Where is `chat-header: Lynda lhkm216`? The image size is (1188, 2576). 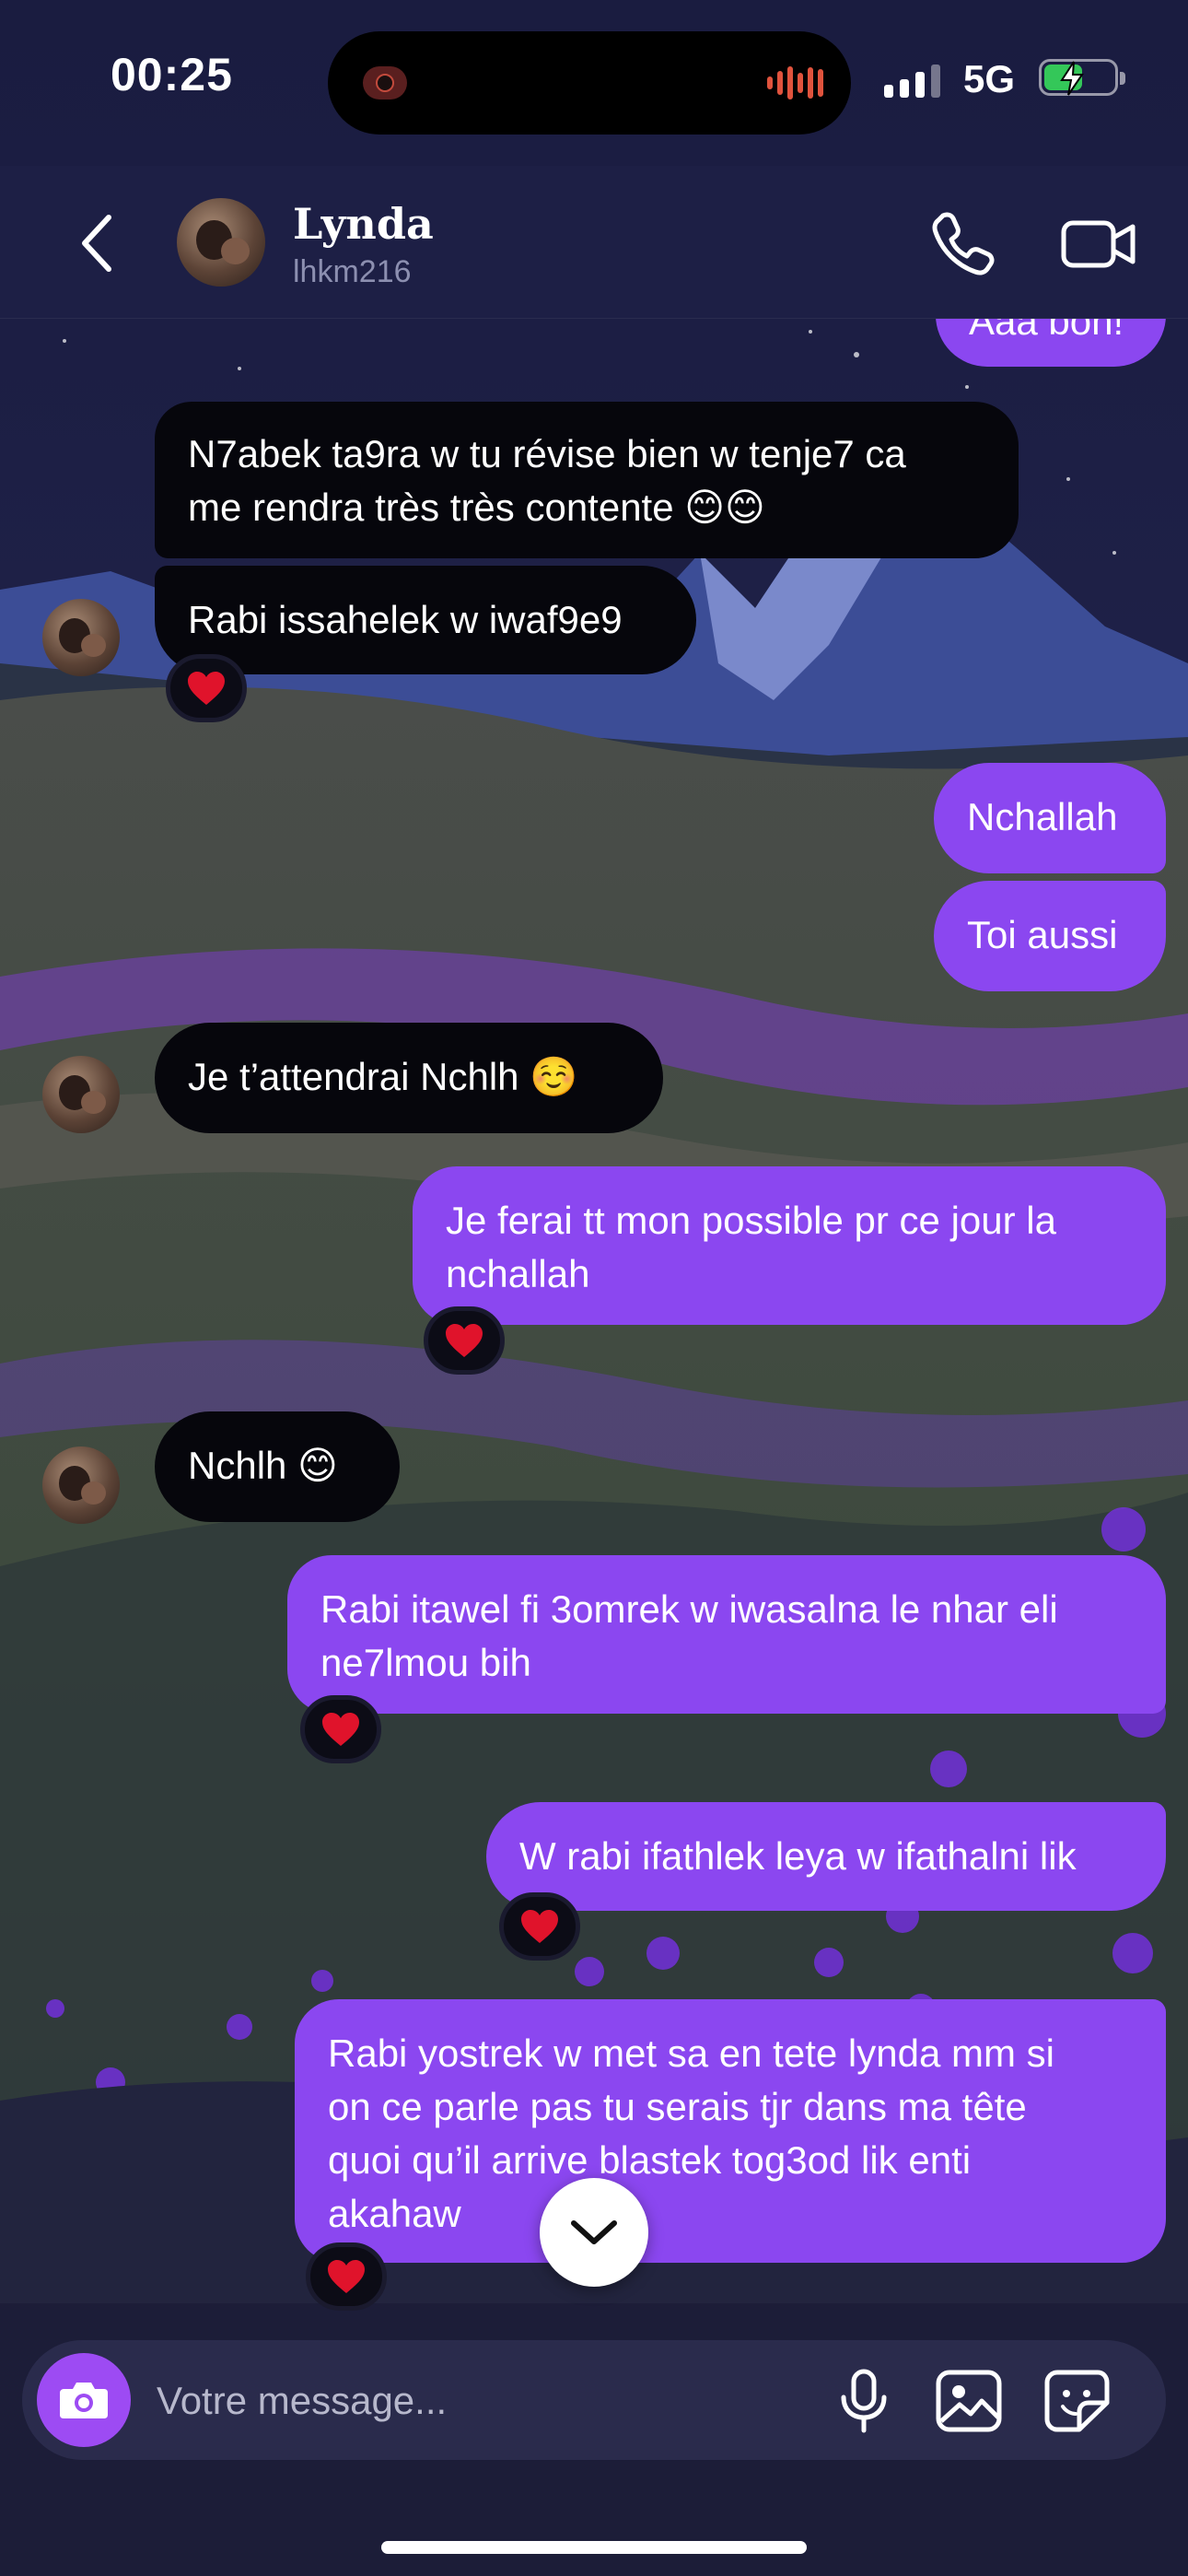 chat-header: Lynda lhkm216 is located at coordinates (594, 243).